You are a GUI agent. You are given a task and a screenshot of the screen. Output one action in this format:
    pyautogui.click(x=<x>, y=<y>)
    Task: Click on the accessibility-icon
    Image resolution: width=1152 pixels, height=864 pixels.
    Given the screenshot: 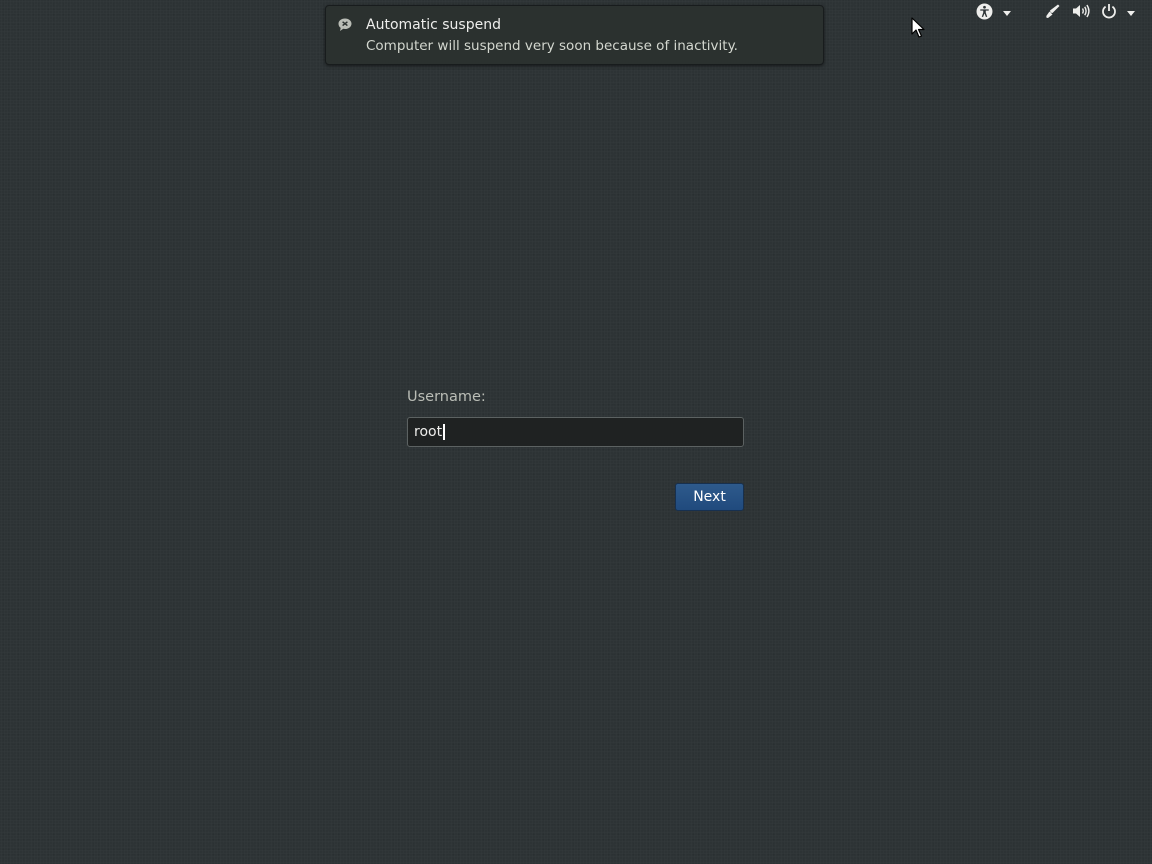 What is the action you would take?
    pyautogui.click(x=984, y=13)
    